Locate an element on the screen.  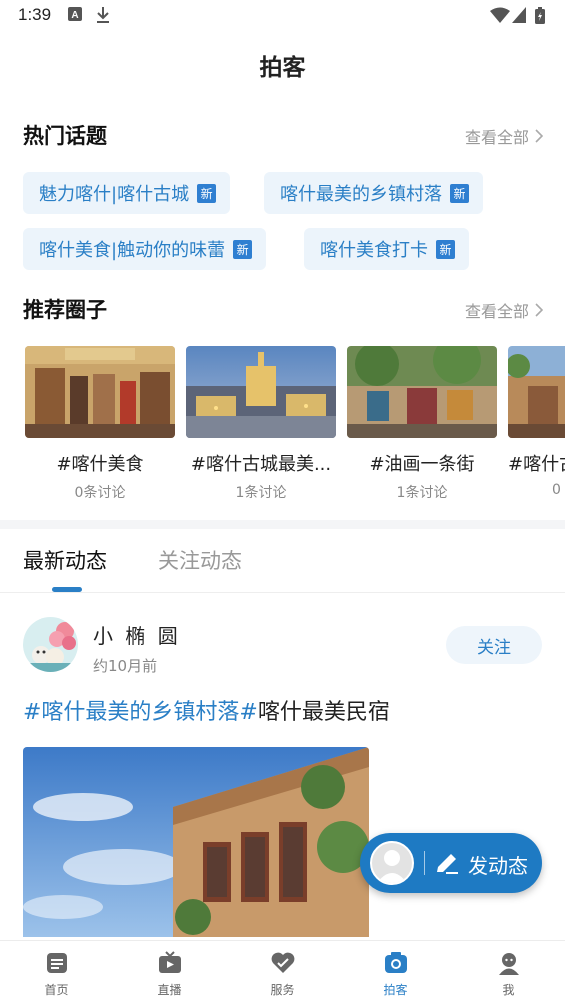
nav-item-paike: 拍客 is located at coordinates (395, 972).